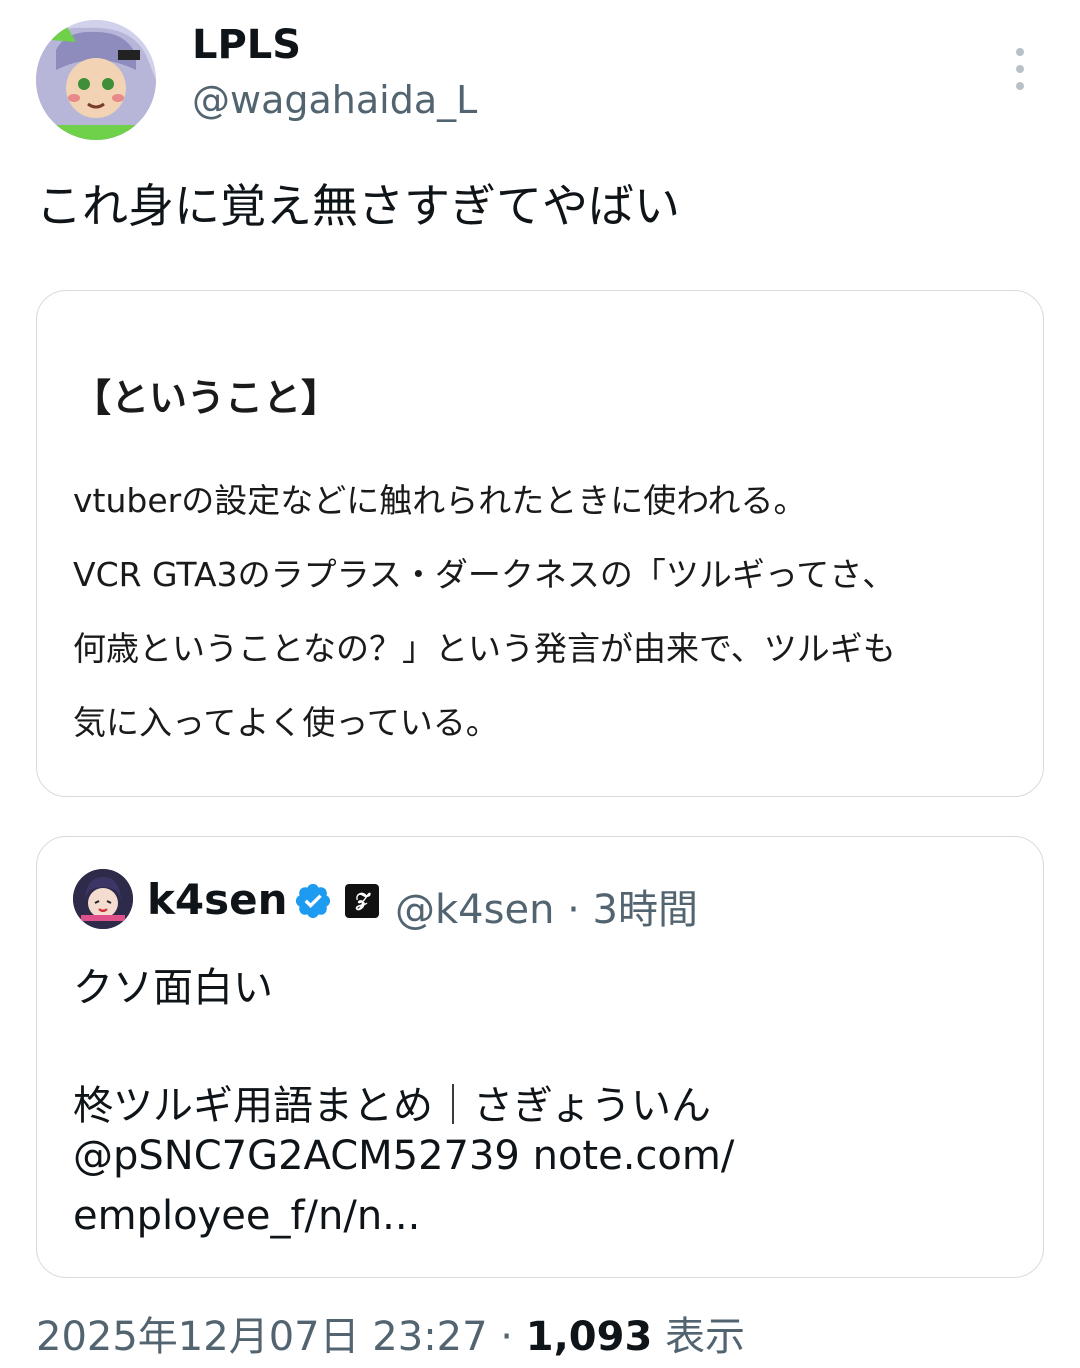 This screenshot has height=1368, width=1080. I want to click on tweet-text: これ身に覚え無さすぎてやばい, so click(358, 206).